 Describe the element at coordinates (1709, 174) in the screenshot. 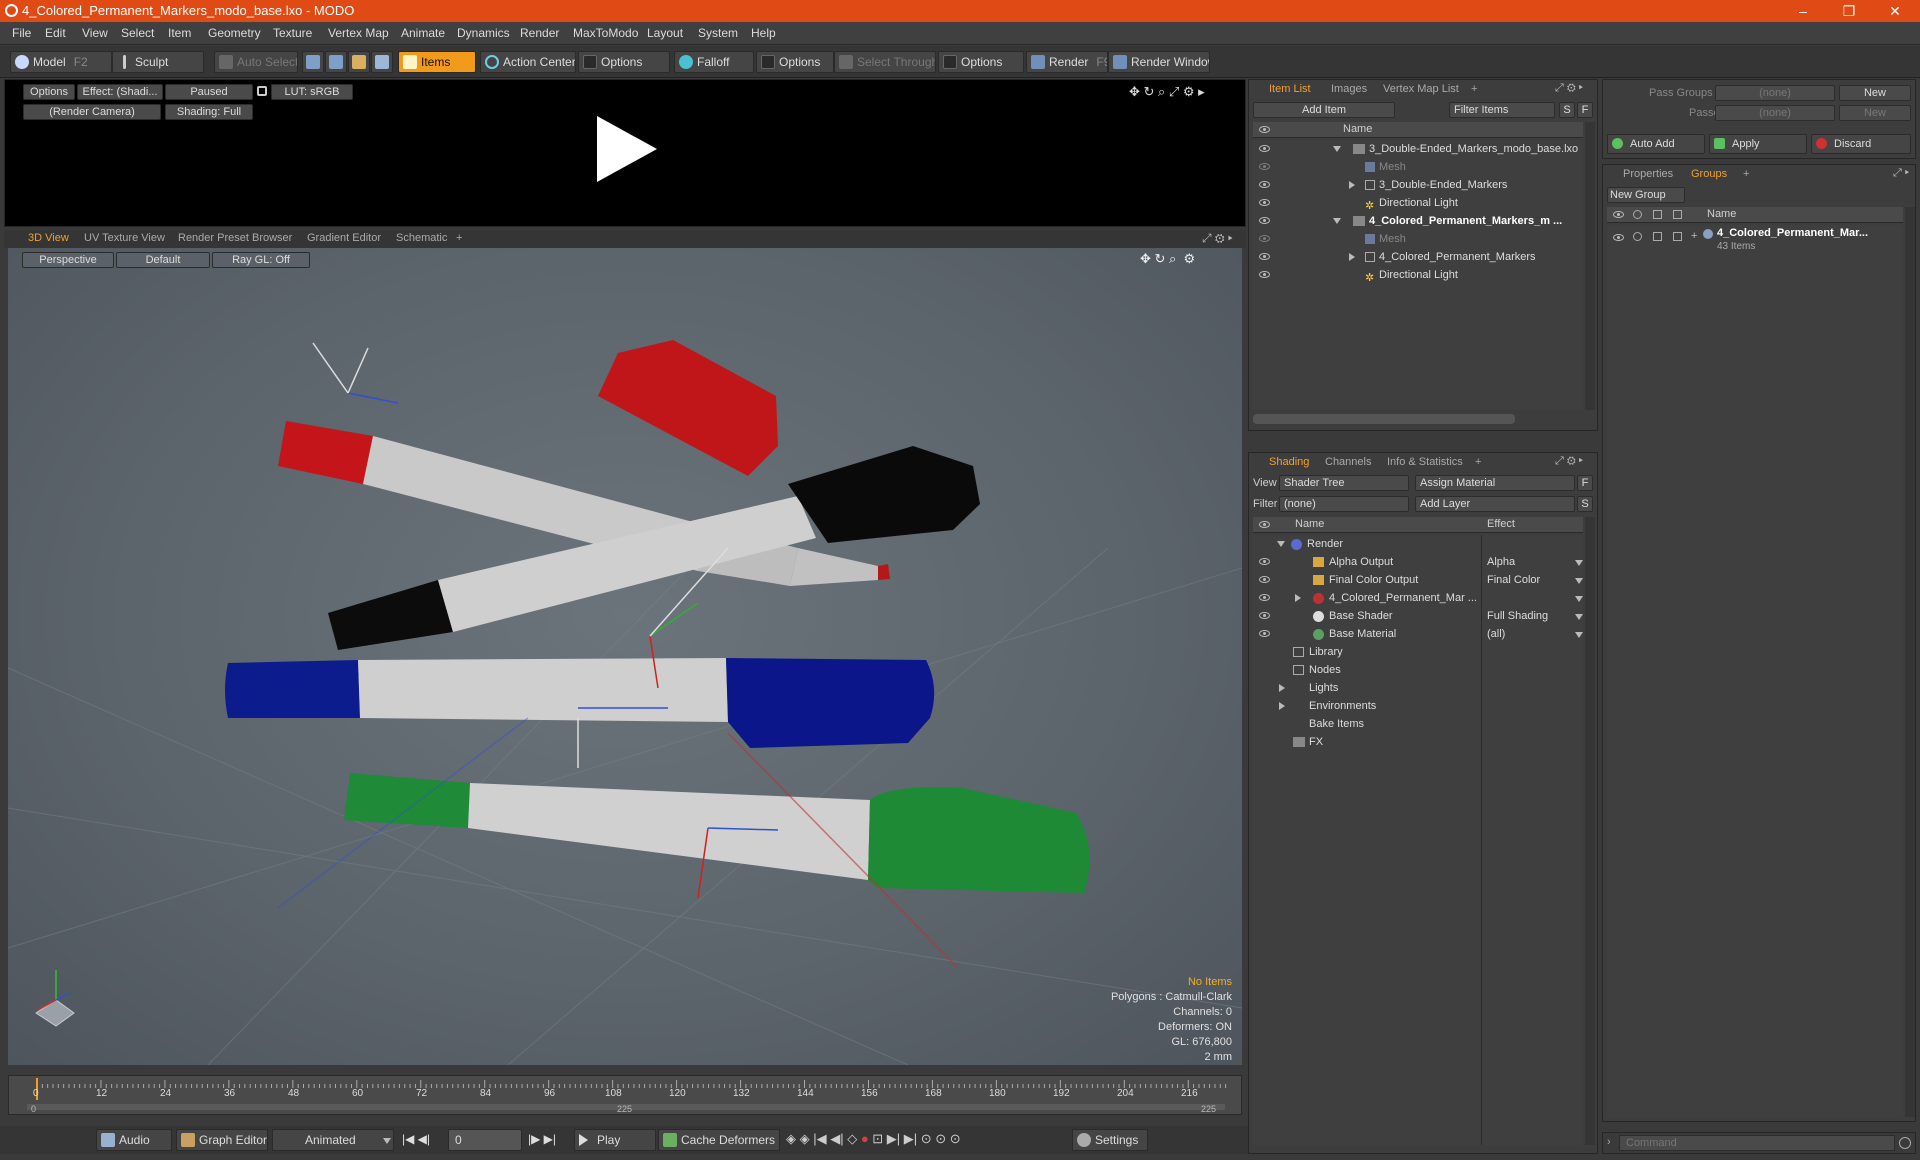

I see `tab-groups: Groups` at that location.